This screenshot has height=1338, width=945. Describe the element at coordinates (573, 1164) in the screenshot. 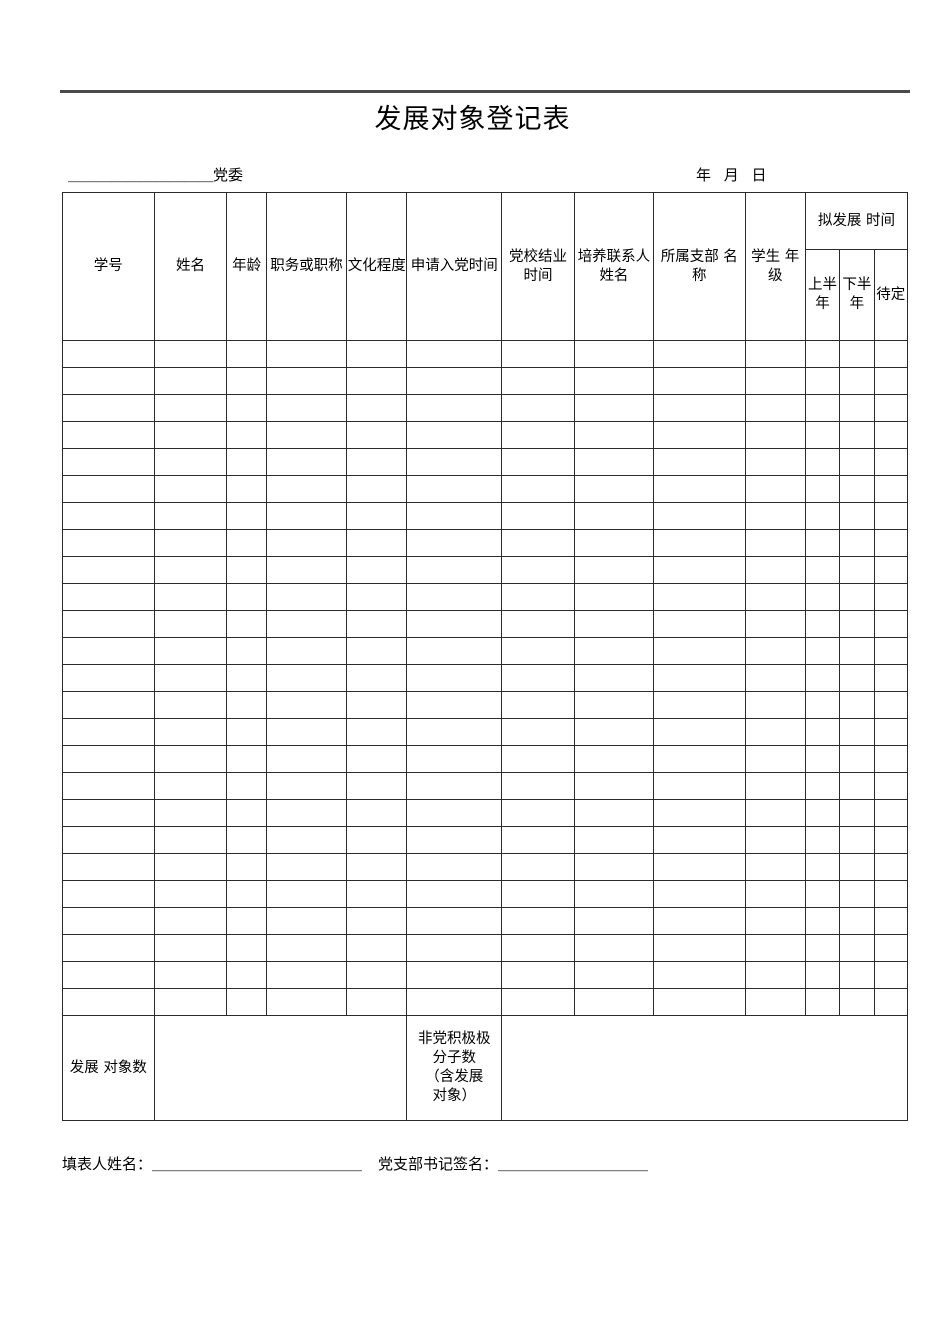

I see `branch-secretary-blank: ＿＿＿＿＿＿＿＿＿＿` at that location.